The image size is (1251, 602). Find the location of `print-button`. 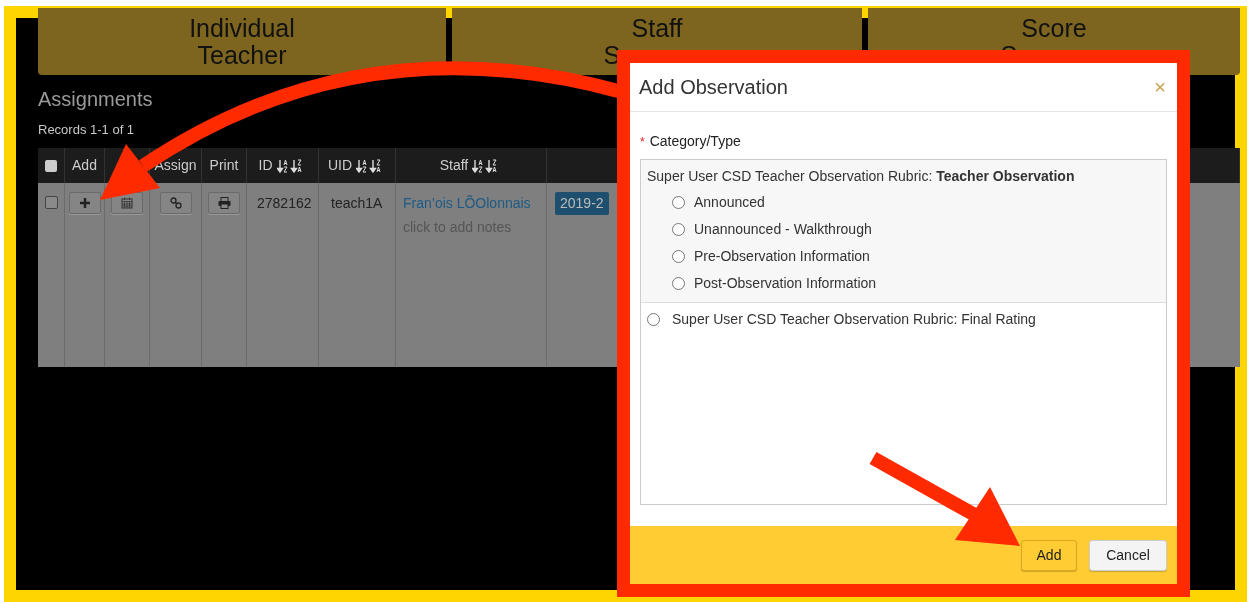

print-button is located at coordinates (224, 203).